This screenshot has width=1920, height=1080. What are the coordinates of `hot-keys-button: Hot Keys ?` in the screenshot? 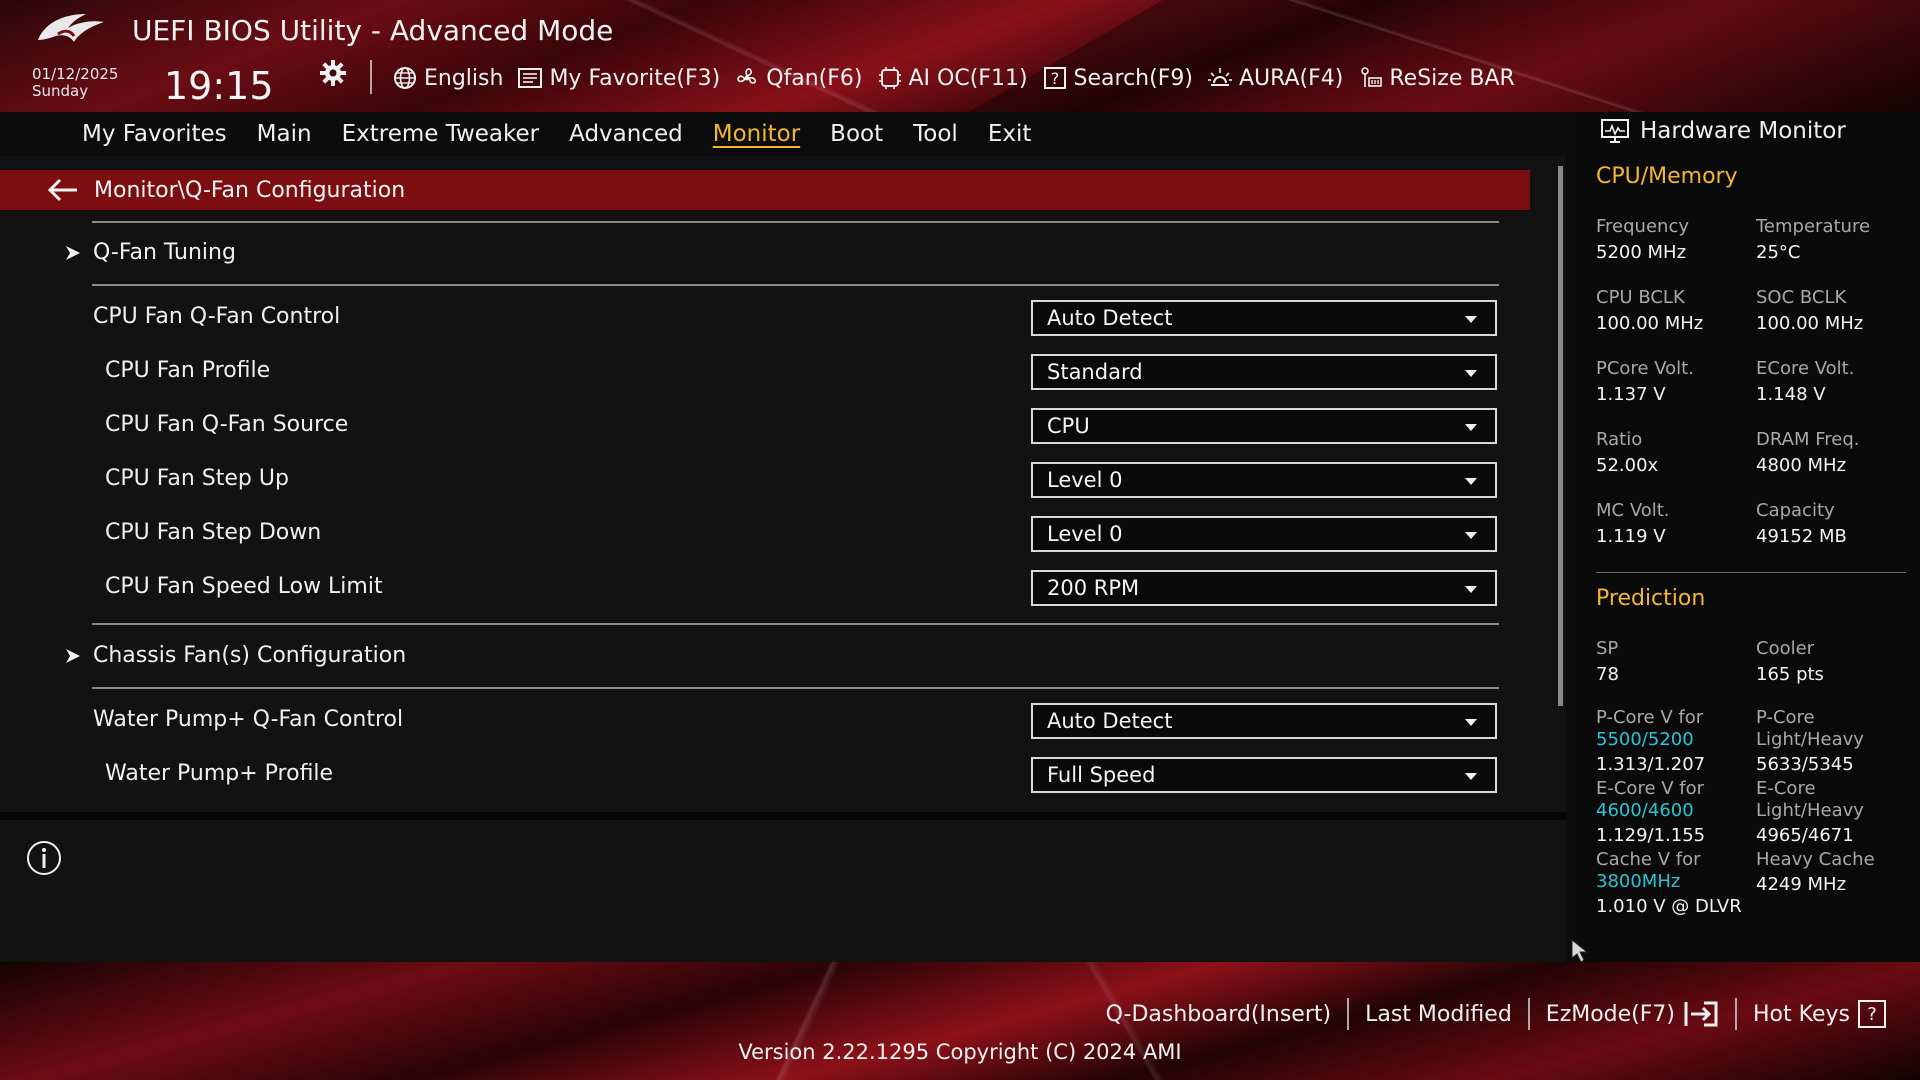 It's located at (1819, 1014).